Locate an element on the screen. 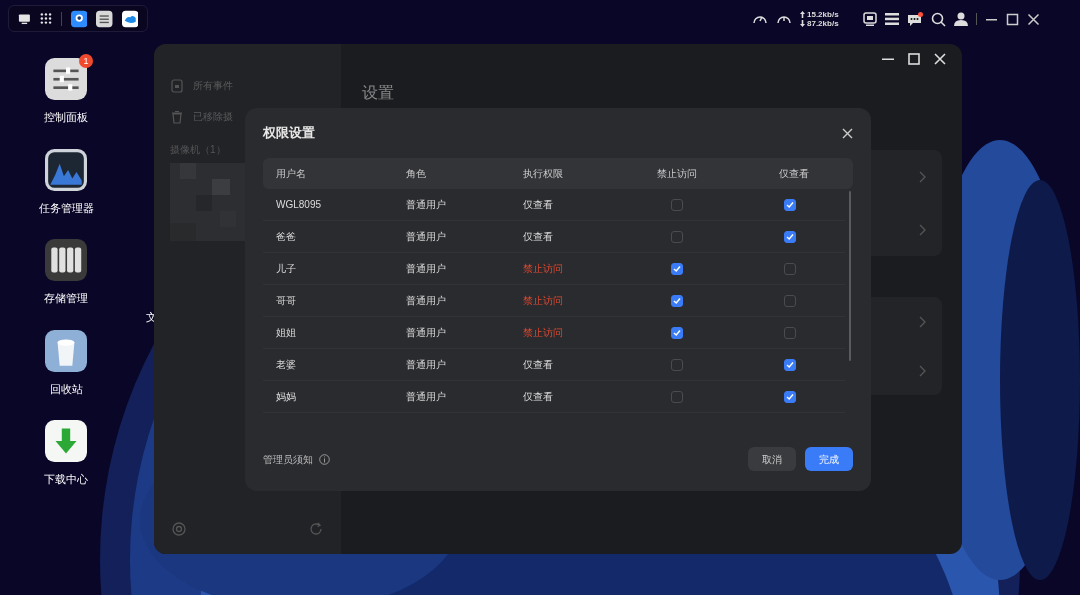 This screenshot has height=595, width=1080. column-header: 执行权限 is located at coordinates (543, 174).